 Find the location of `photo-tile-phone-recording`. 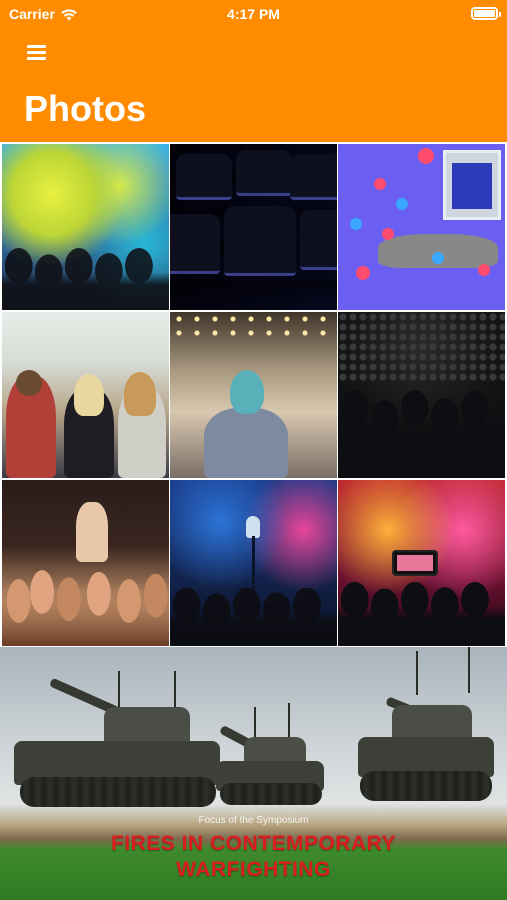

photo-tile-phone-recording is located at coordinates (421, 563).